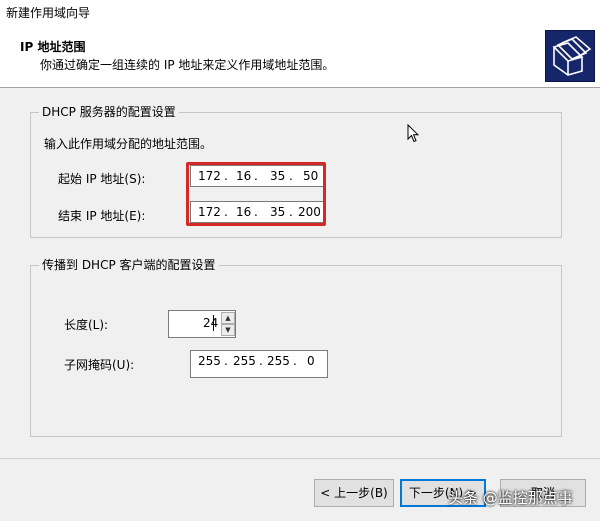 The image size is (600, 521). Describe the element at coordinates (213, 323) in the screenshot. I see `text-caret` at that location.